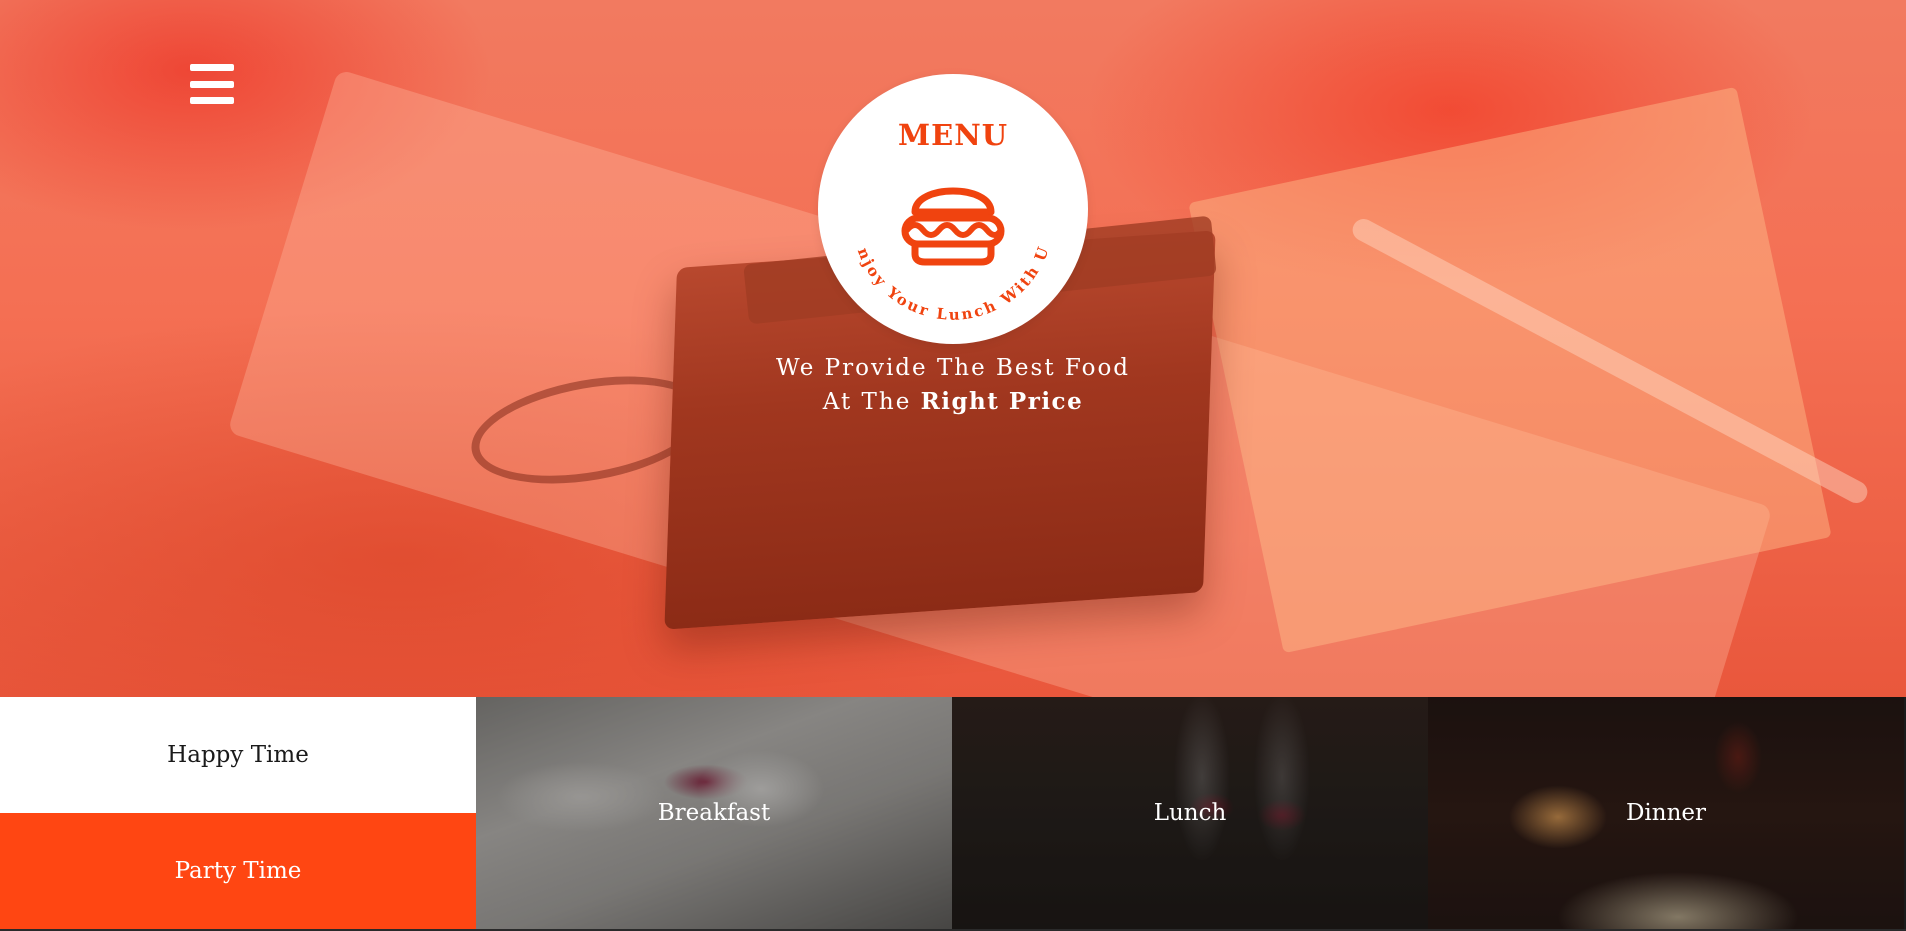  I want to click on tagline-line2: At The Right Price, so click(953, 402).